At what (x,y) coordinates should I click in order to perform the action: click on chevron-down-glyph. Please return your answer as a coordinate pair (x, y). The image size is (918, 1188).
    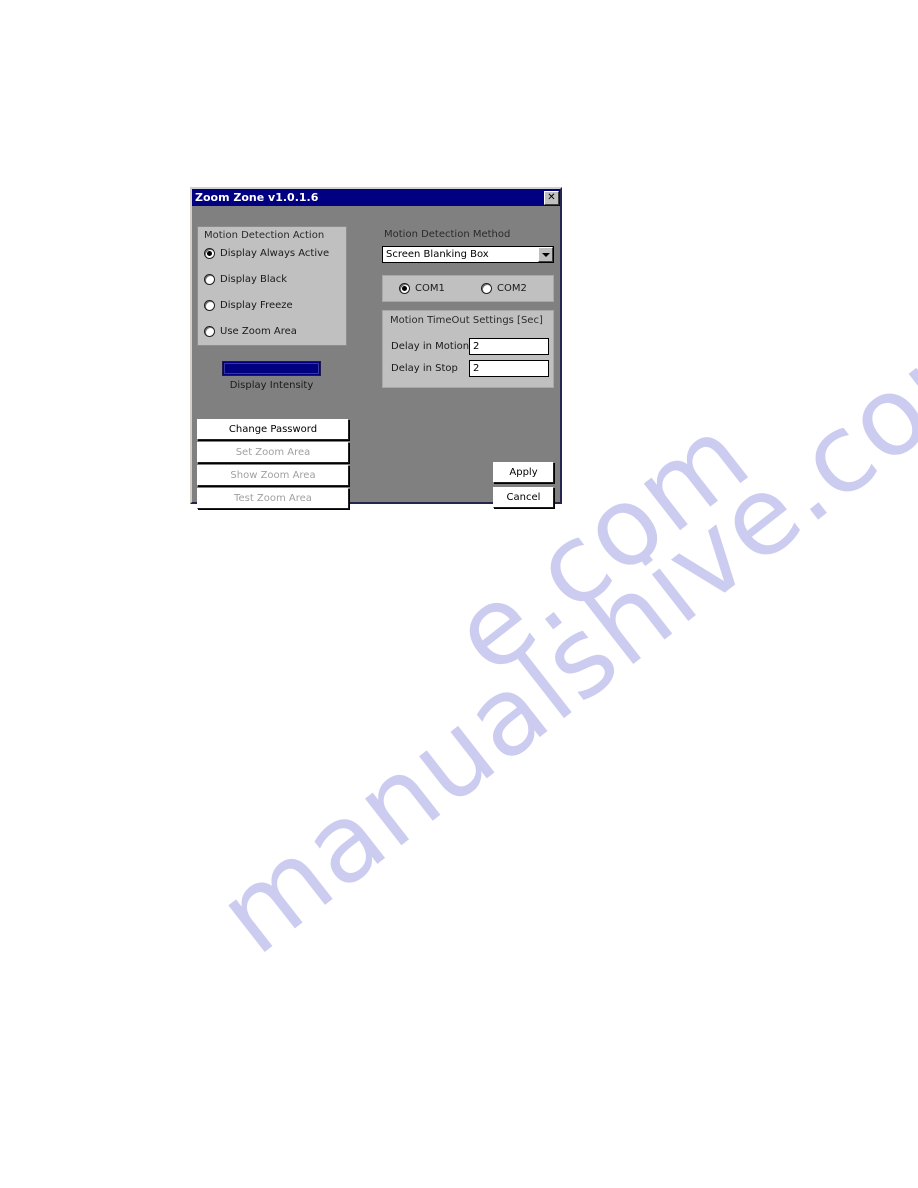
    Looking at the image, I should click on (545, 254).